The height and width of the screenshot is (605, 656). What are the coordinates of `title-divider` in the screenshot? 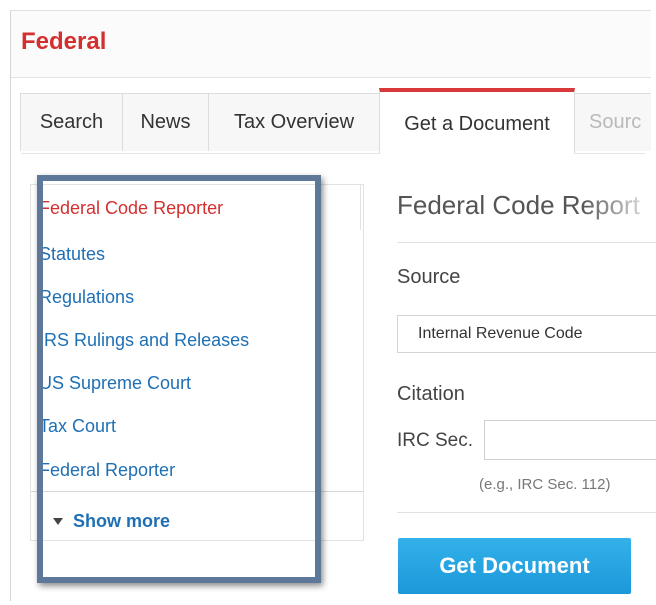 It's located at (526, 242).